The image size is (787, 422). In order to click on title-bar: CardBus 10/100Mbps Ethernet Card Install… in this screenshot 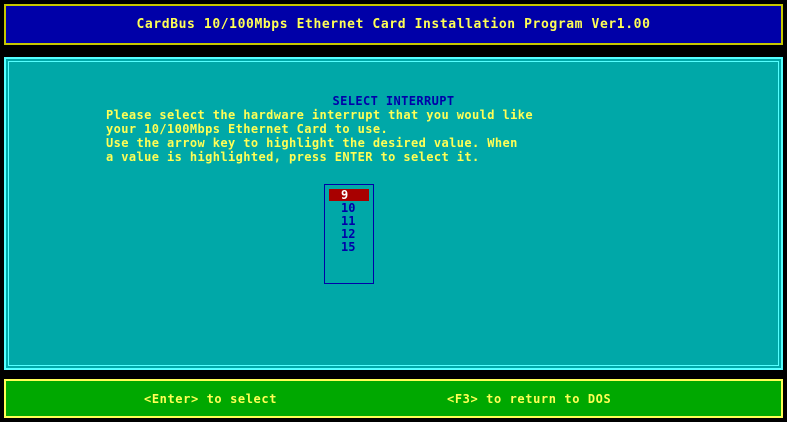, I will do `click(393, 24)`.